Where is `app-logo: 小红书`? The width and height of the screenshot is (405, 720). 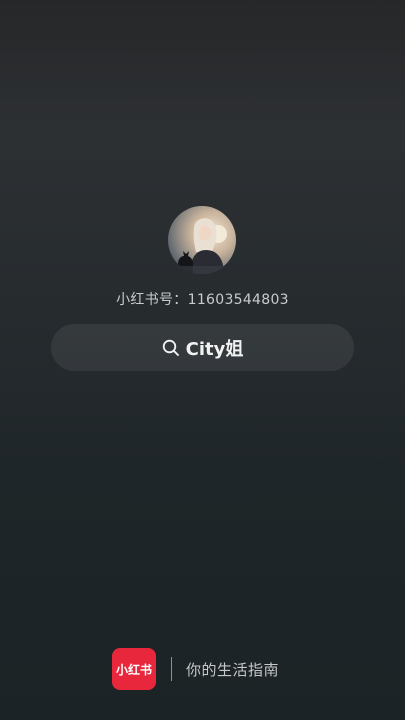
app-logo: 小红书 is located at coordinates (134, 669).